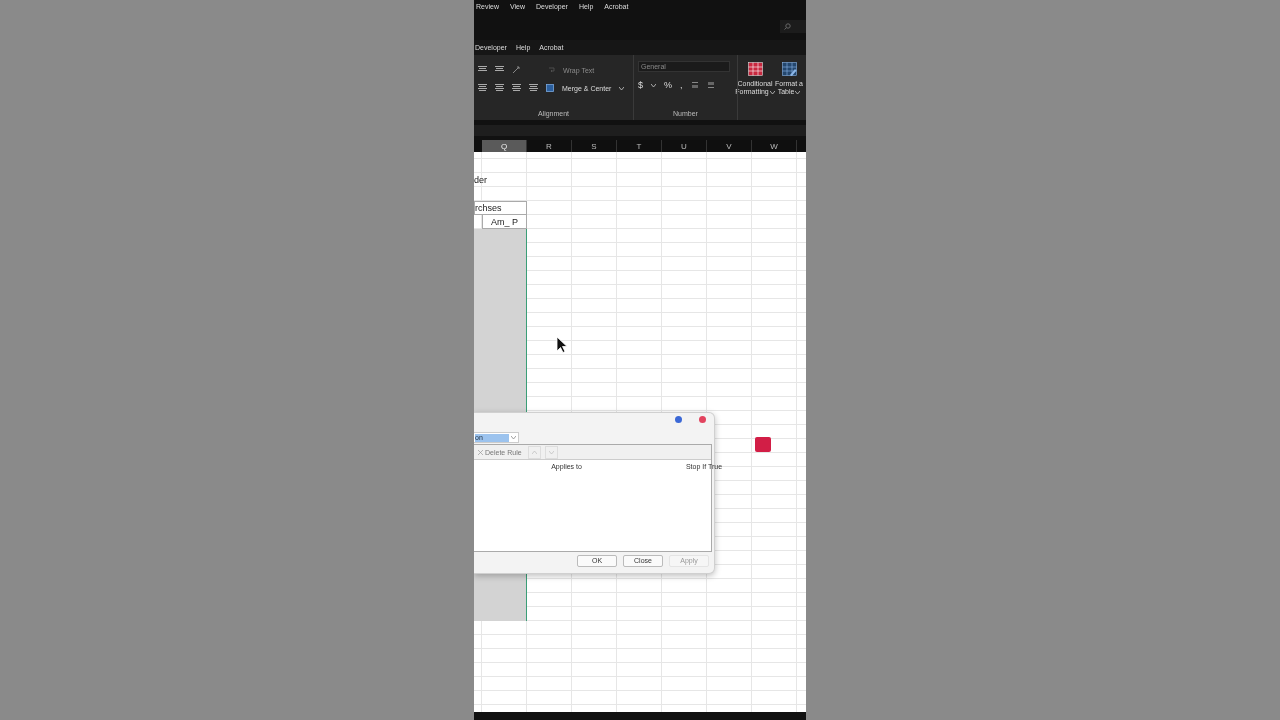 The width and height of the screenshot is (1280, 720). Describe the element at coordinates (480, 180) in the screenshot. I see `cell-text: der` at that location.